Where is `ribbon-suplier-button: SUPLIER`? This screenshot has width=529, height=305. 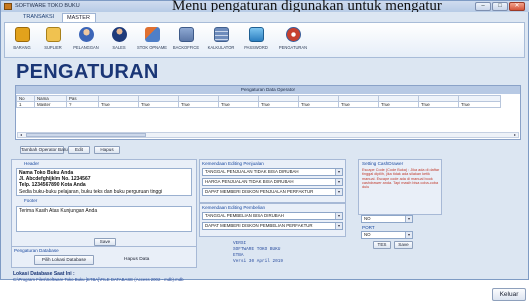
ribbon-suplier-button: SUPLIER is located at coordinates (53, 41).